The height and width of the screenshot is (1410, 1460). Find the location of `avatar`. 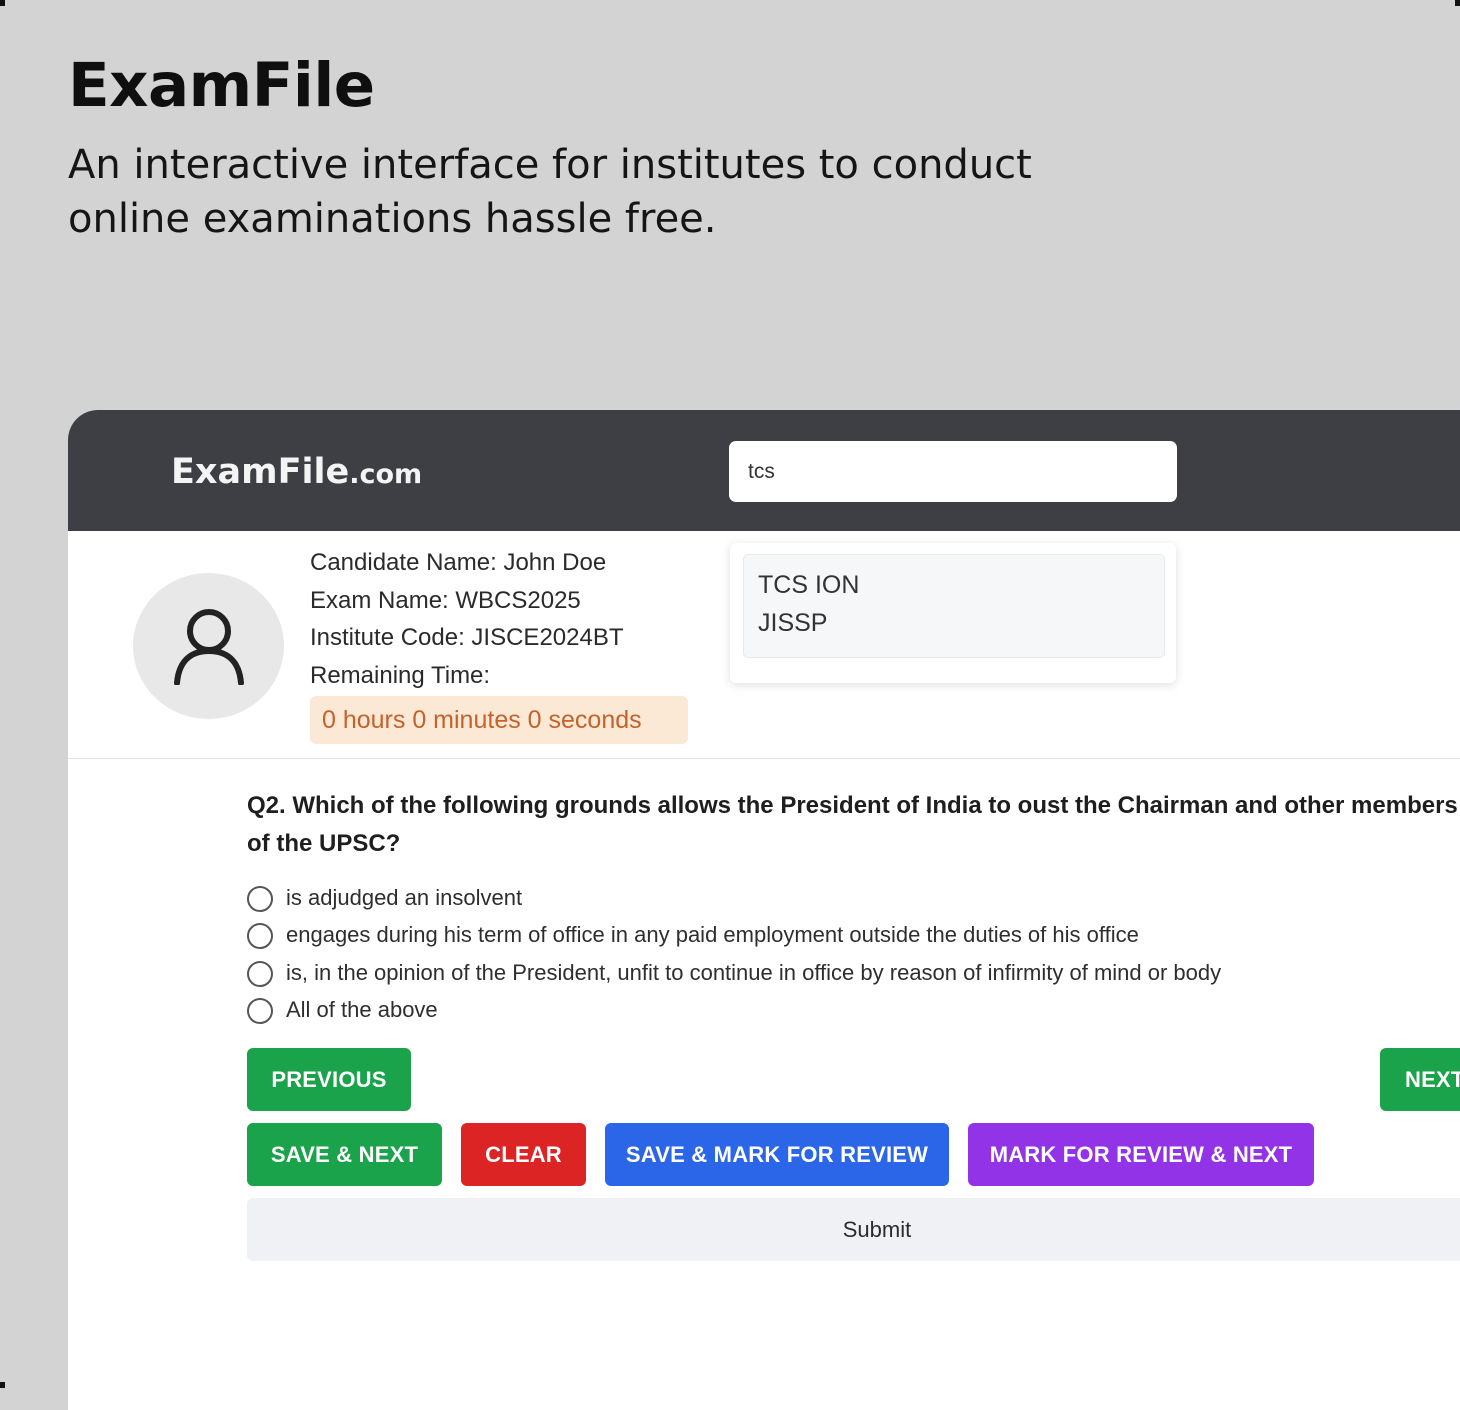

avatar is located at coordinates (208, 646).